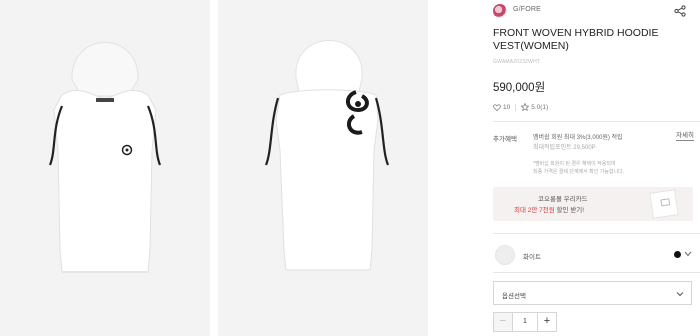 This screenshot has height=336, width=700. Describe the element at coordinates (525, 107) in the screenshot. I see `star-icon` at that location.